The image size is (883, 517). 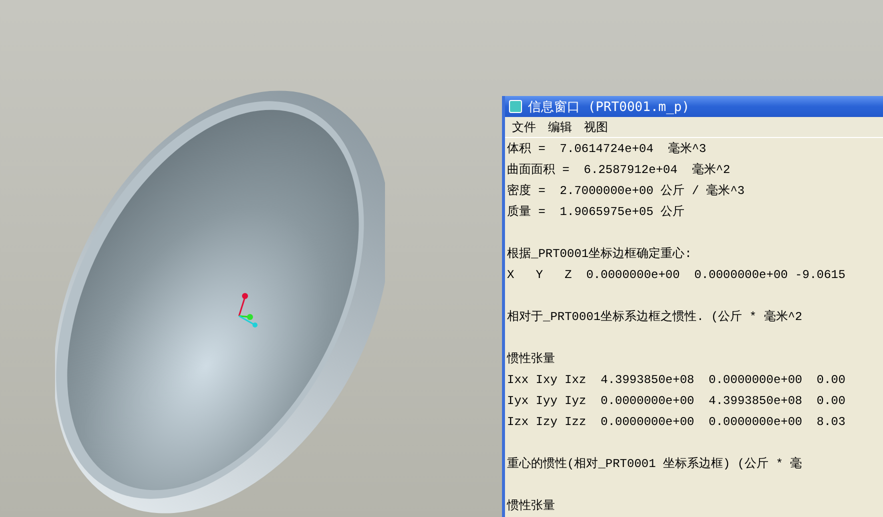 I want to click on info-text-line: X Y Z 0.0000000e+00 0.0000000e+00 -9.0615, so click(x=676, y=275).